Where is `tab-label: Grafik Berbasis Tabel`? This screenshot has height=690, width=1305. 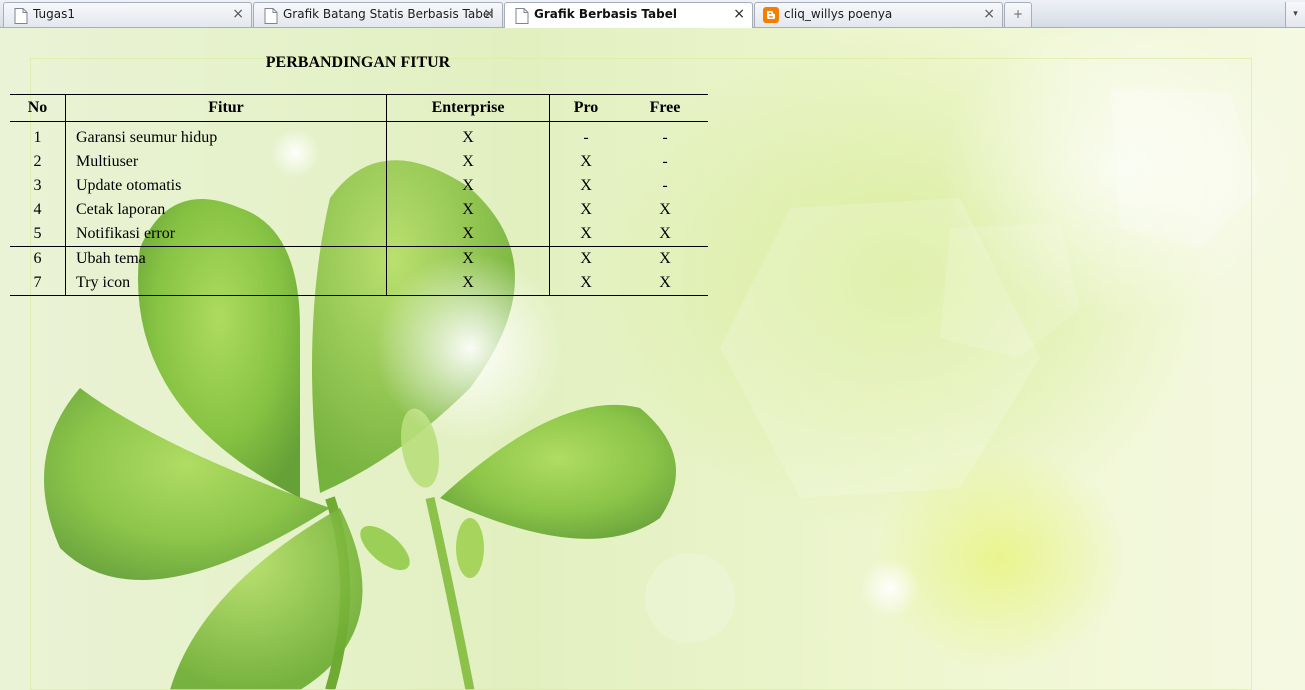 tab-label: Grafik Berbasis Tabel is located at coordinates (605, 14).